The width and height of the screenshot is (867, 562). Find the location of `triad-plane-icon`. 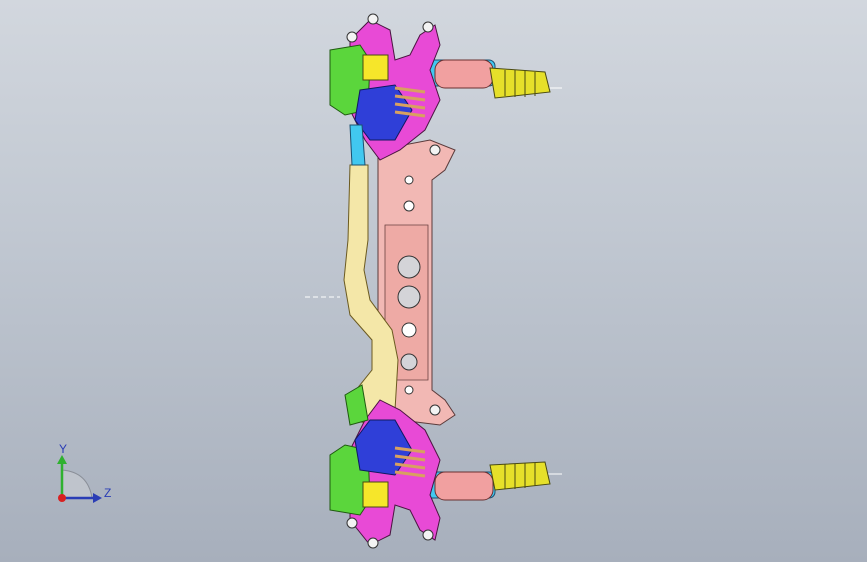

triad-plane-icon is located at coordinates (77, 484).